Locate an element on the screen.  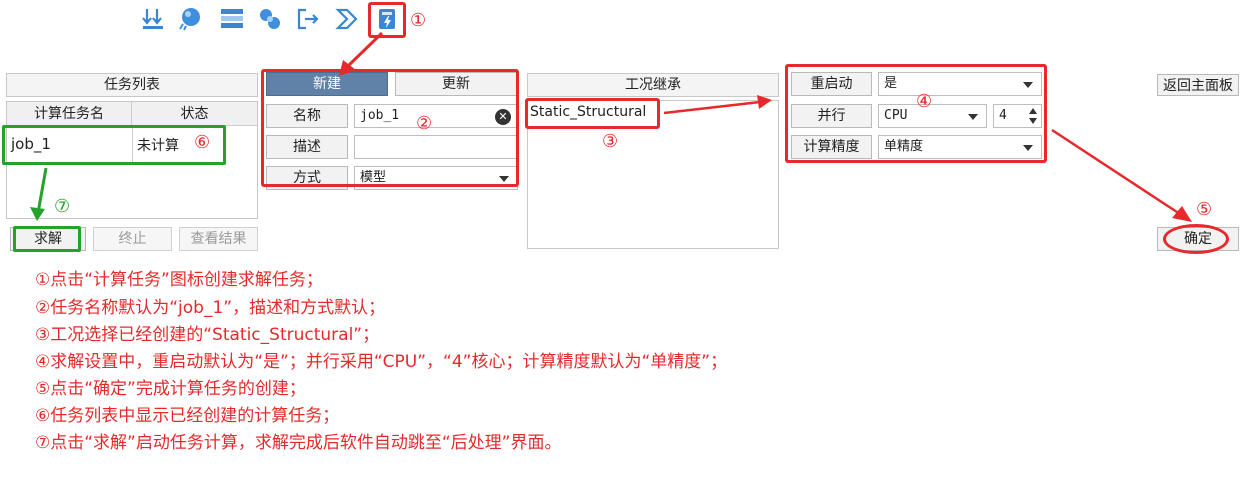
callout-2: ② is located at coordinates (424, 123).